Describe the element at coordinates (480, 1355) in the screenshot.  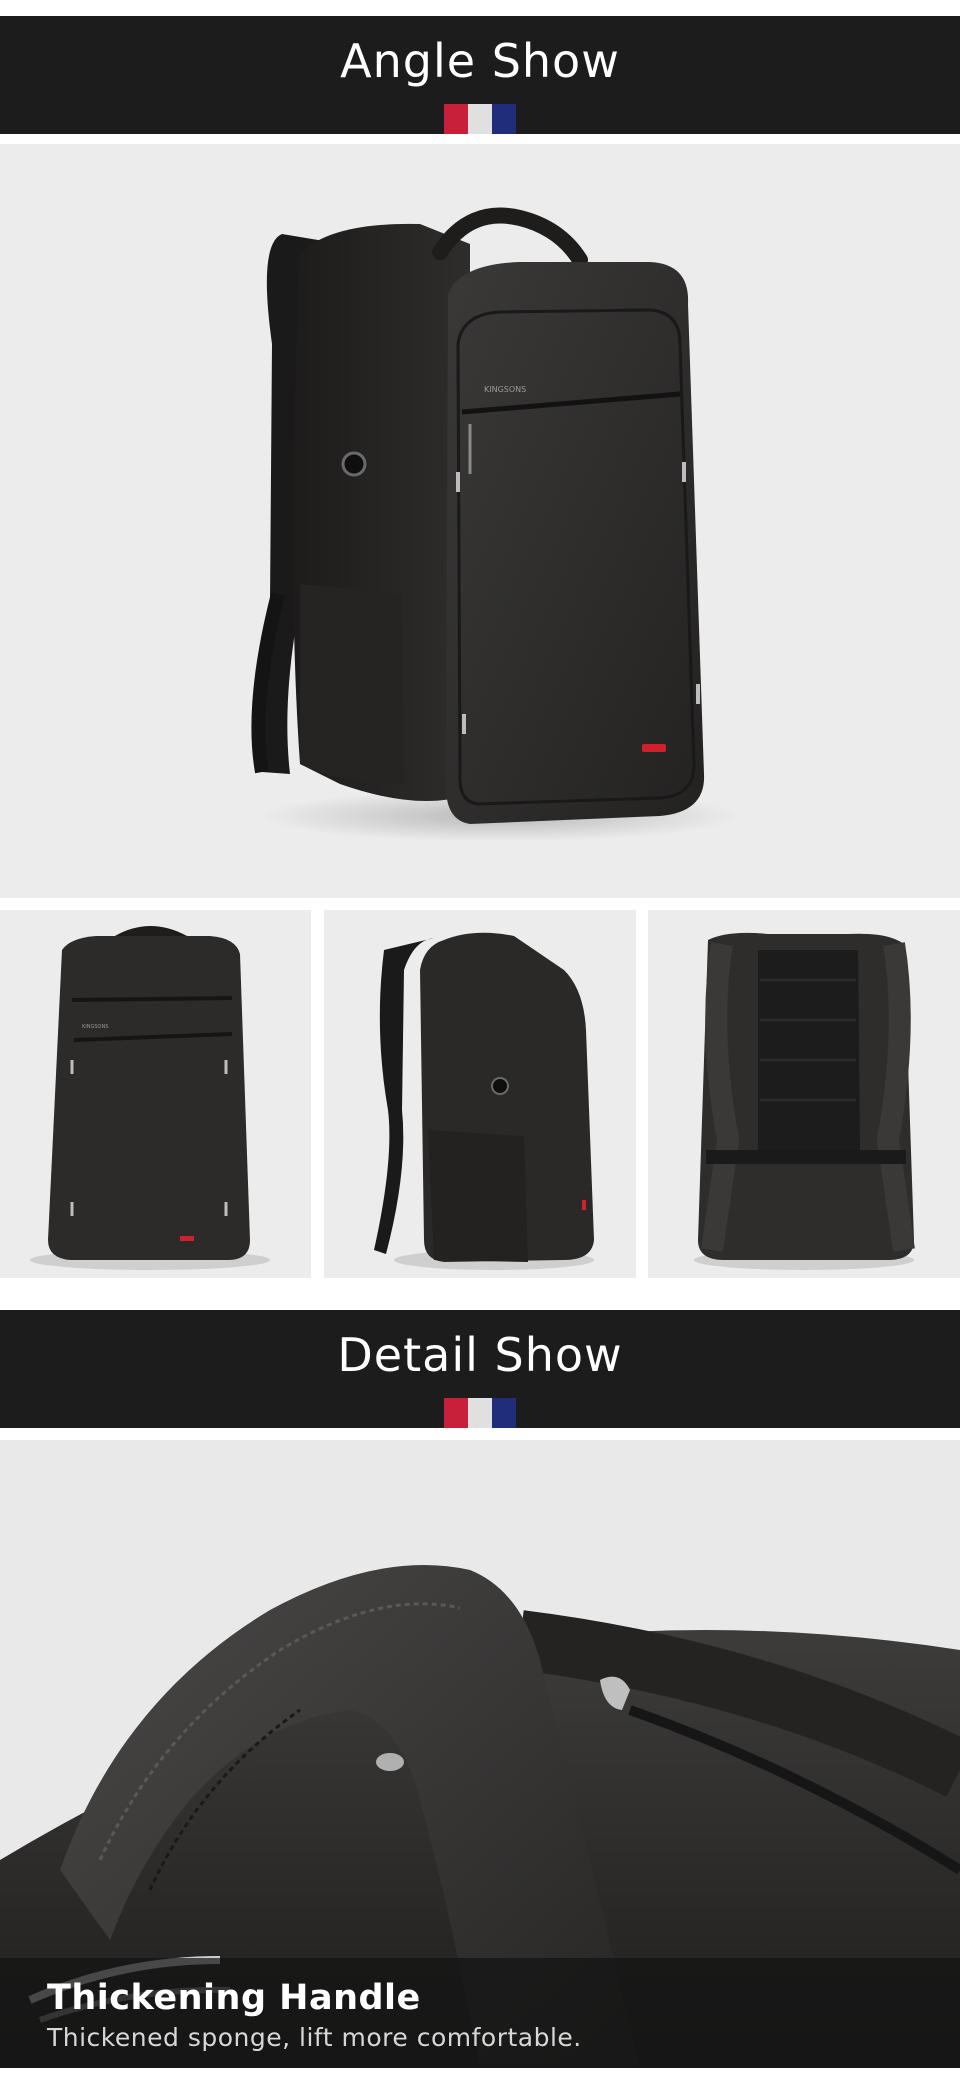
I see `detail-show-title: Detail Show` at that location.